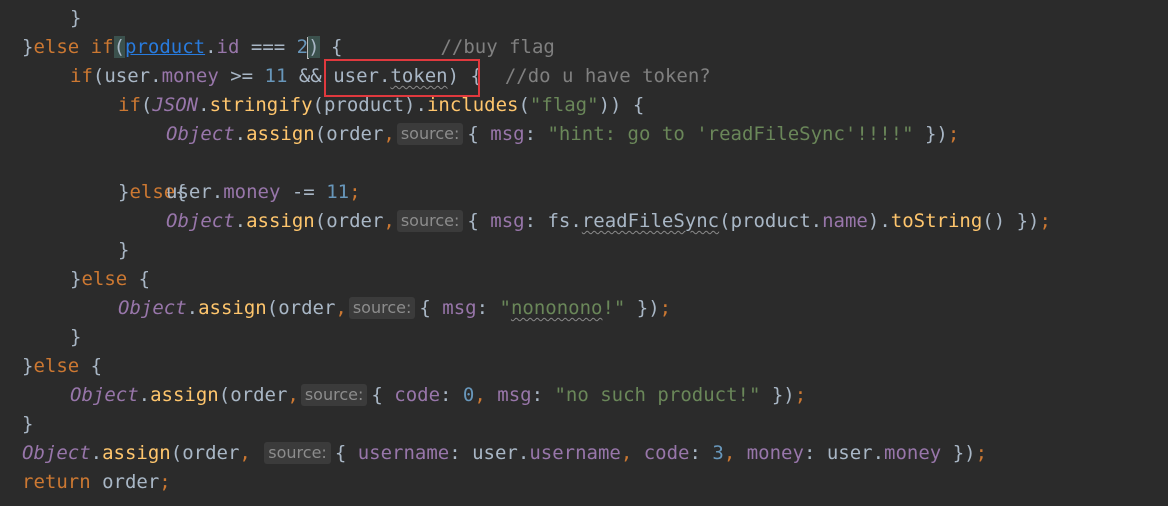 The width and height of the screenshot is (1168, 506). I want to click on highlight-box, so click(402, 78).